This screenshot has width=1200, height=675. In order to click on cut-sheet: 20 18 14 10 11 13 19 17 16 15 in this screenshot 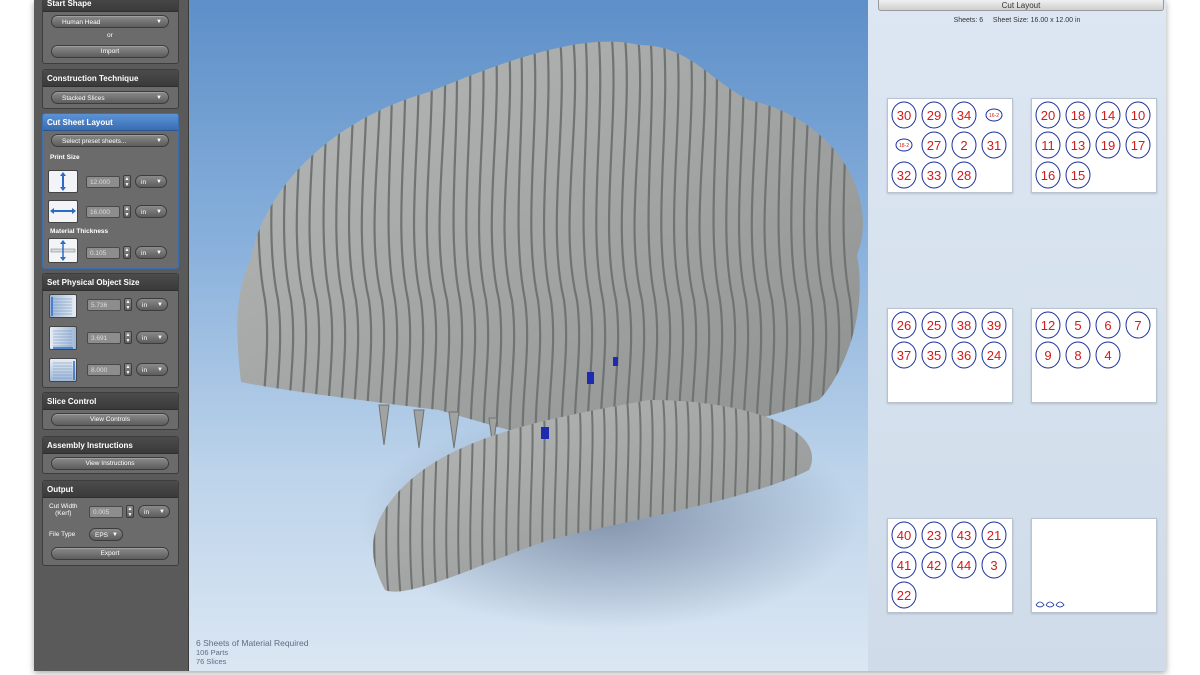, I will do `click(1094, 145)`.